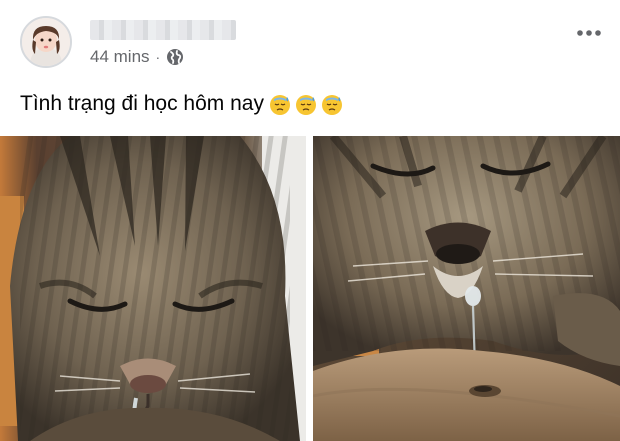 This screenshot has height=441, width=620. I want to click on post-meta: 44 mins ·, so click(137, 57).